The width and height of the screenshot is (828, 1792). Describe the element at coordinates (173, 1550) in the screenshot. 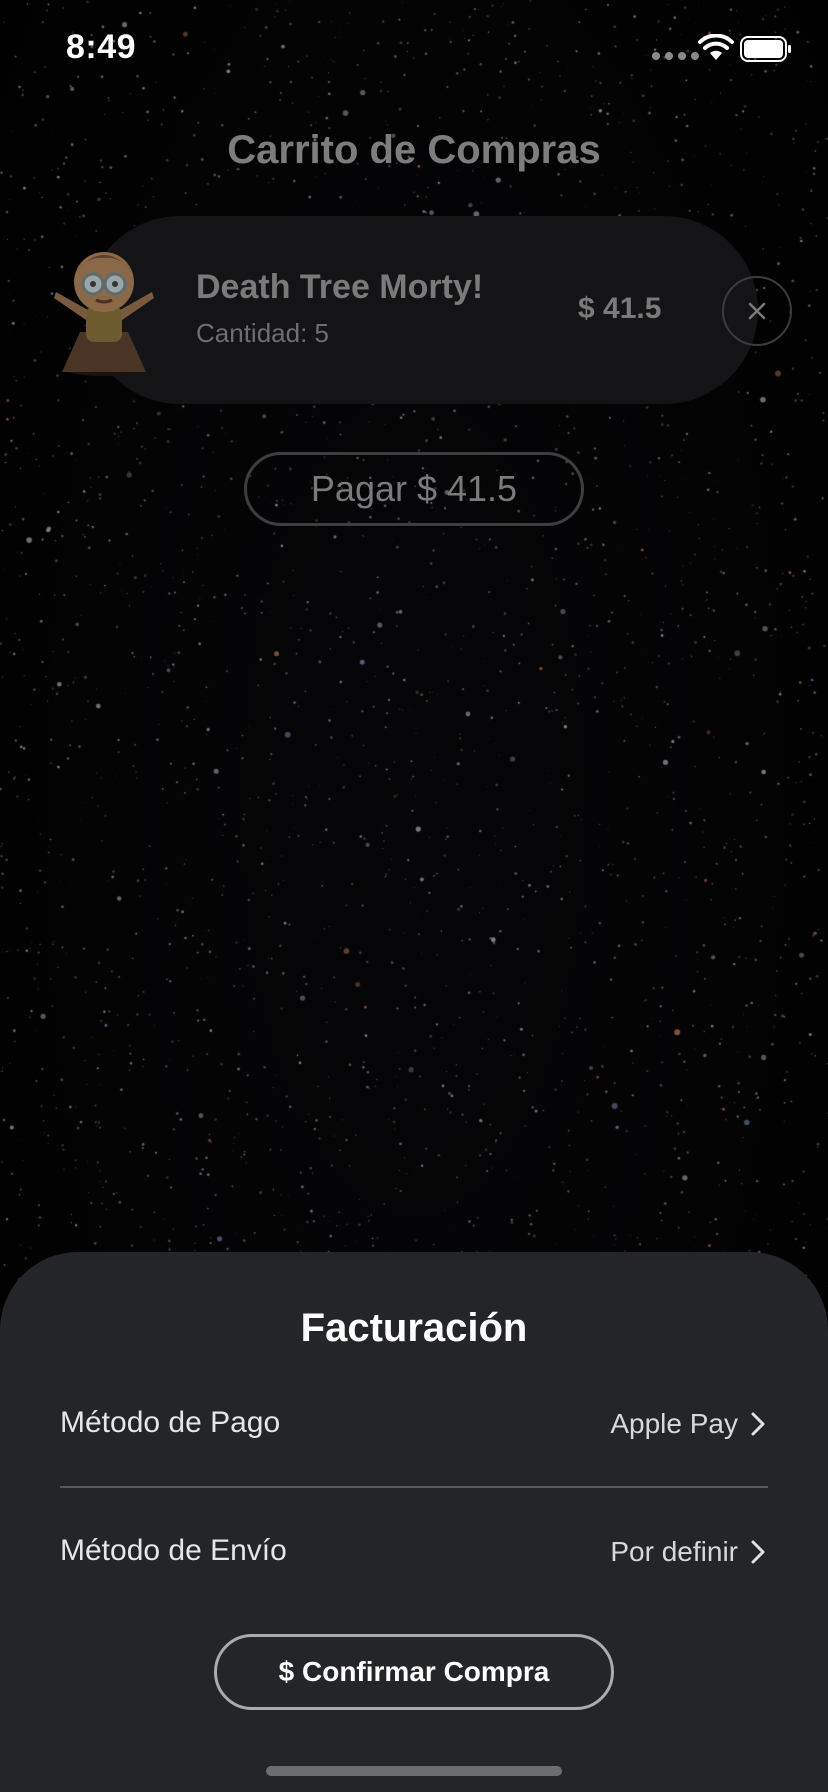

I see `shipping-method-label: Método de Envío` at that location.